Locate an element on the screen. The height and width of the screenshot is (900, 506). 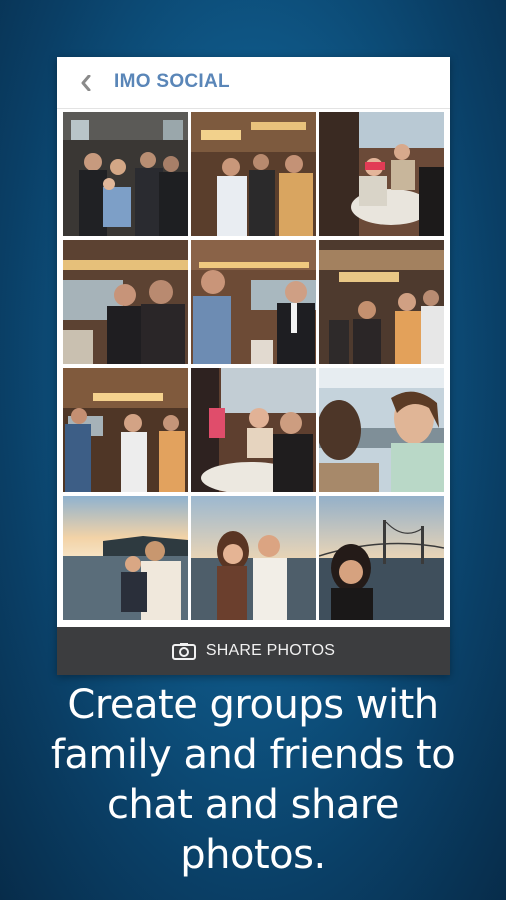
share-photos-label: SHARE PHOTOS is located at coordinates (270, 650).